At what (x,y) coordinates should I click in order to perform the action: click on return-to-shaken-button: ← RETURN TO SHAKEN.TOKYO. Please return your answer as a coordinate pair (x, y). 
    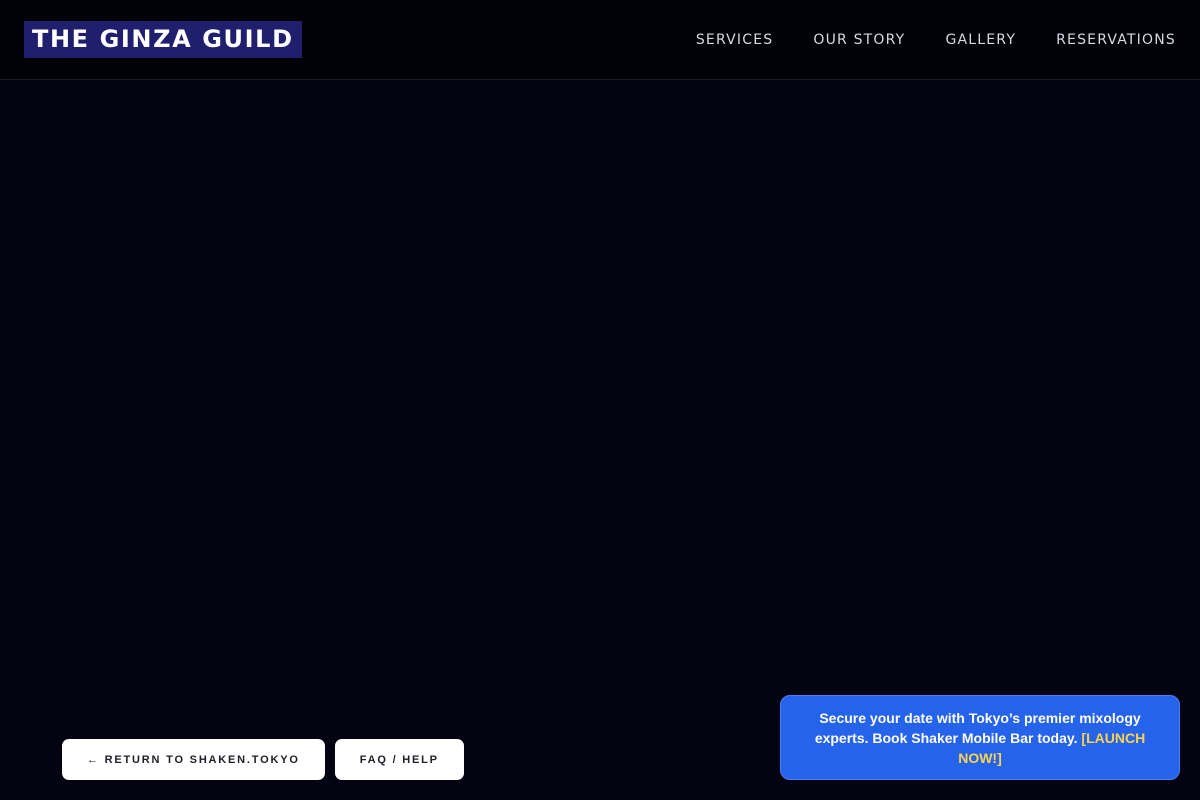
    Looking at the image, I should click on (193, 759).